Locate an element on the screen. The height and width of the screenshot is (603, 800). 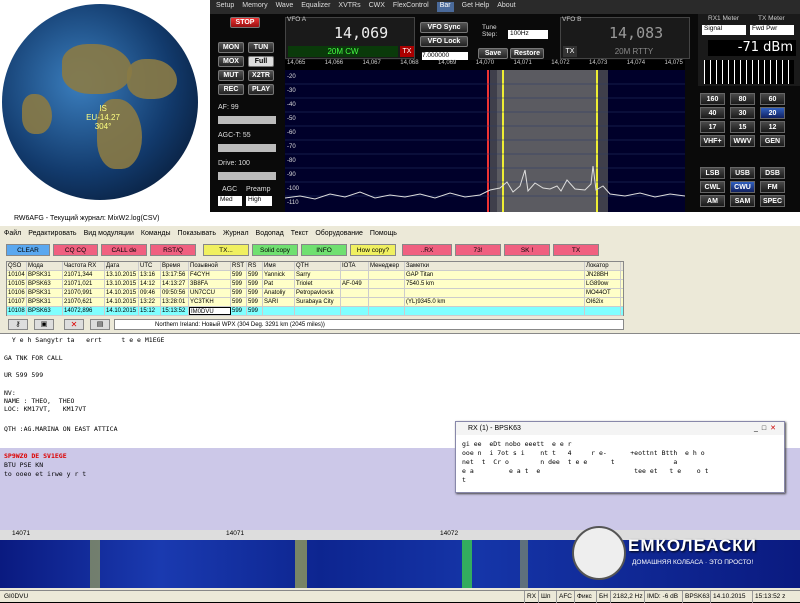
macro-rx-button: ..RX is located at coordinates (427, 250).